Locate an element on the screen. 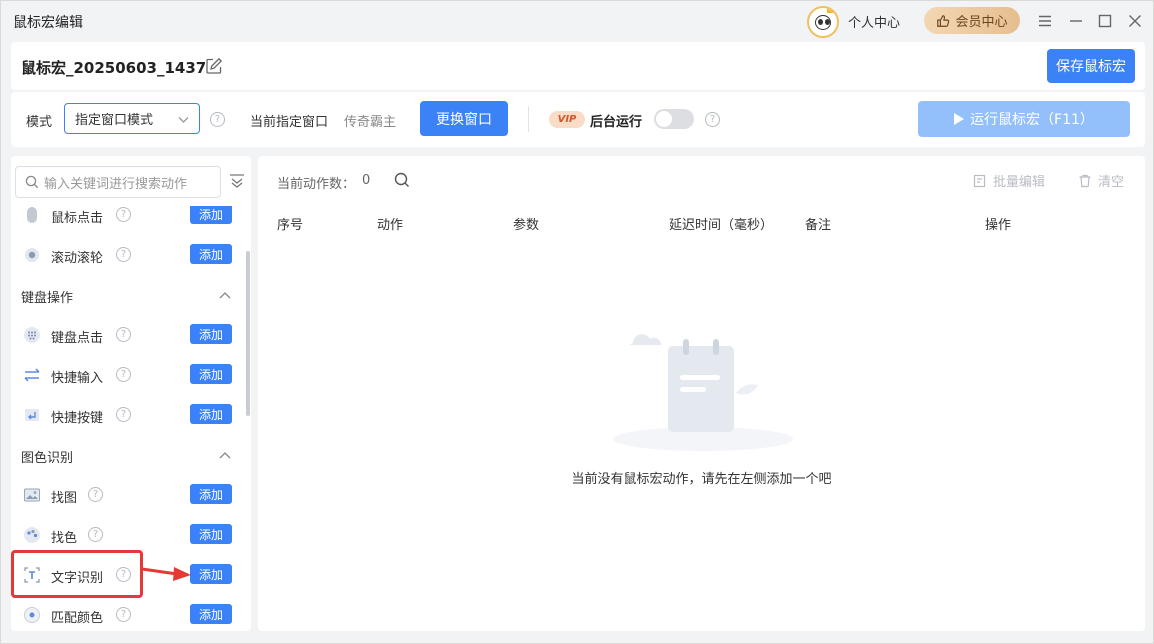 The width and height of the screenshot is (1154, 644). mode-label: 模式 is located at coordinates (39, 122).